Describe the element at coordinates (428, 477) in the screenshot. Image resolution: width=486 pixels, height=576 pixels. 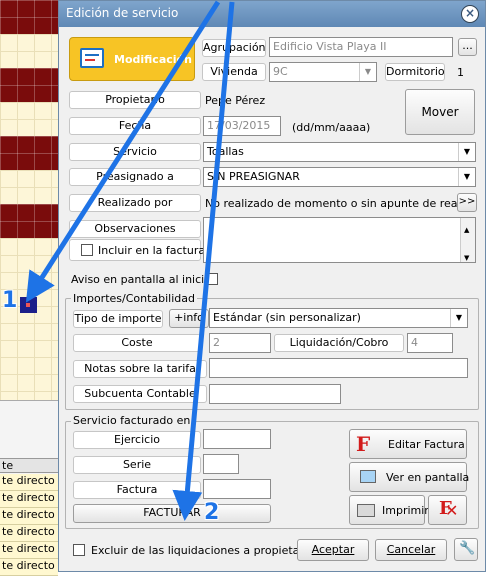
I see `ver-pantalla-label: Ver en pantalla` at that location.